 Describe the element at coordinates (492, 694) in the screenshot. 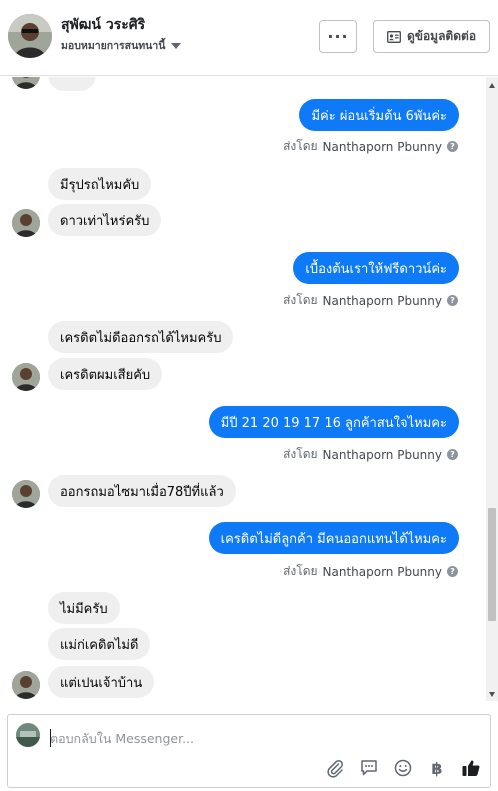

I see `scroll-down-arrow` at that location.